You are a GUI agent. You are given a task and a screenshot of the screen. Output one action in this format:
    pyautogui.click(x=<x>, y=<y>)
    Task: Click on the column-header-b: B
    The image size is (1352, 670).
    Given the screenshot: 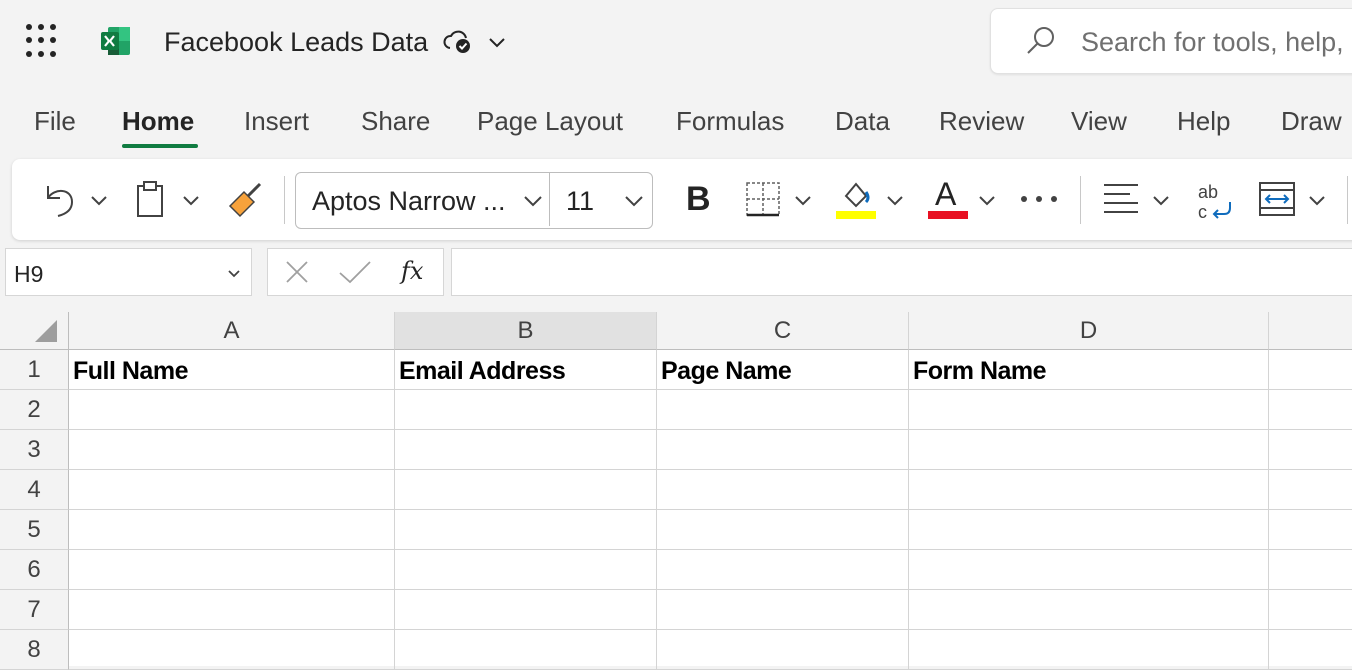 What is the action you would take?
    pyautogui.click(x=526, y=331)
    